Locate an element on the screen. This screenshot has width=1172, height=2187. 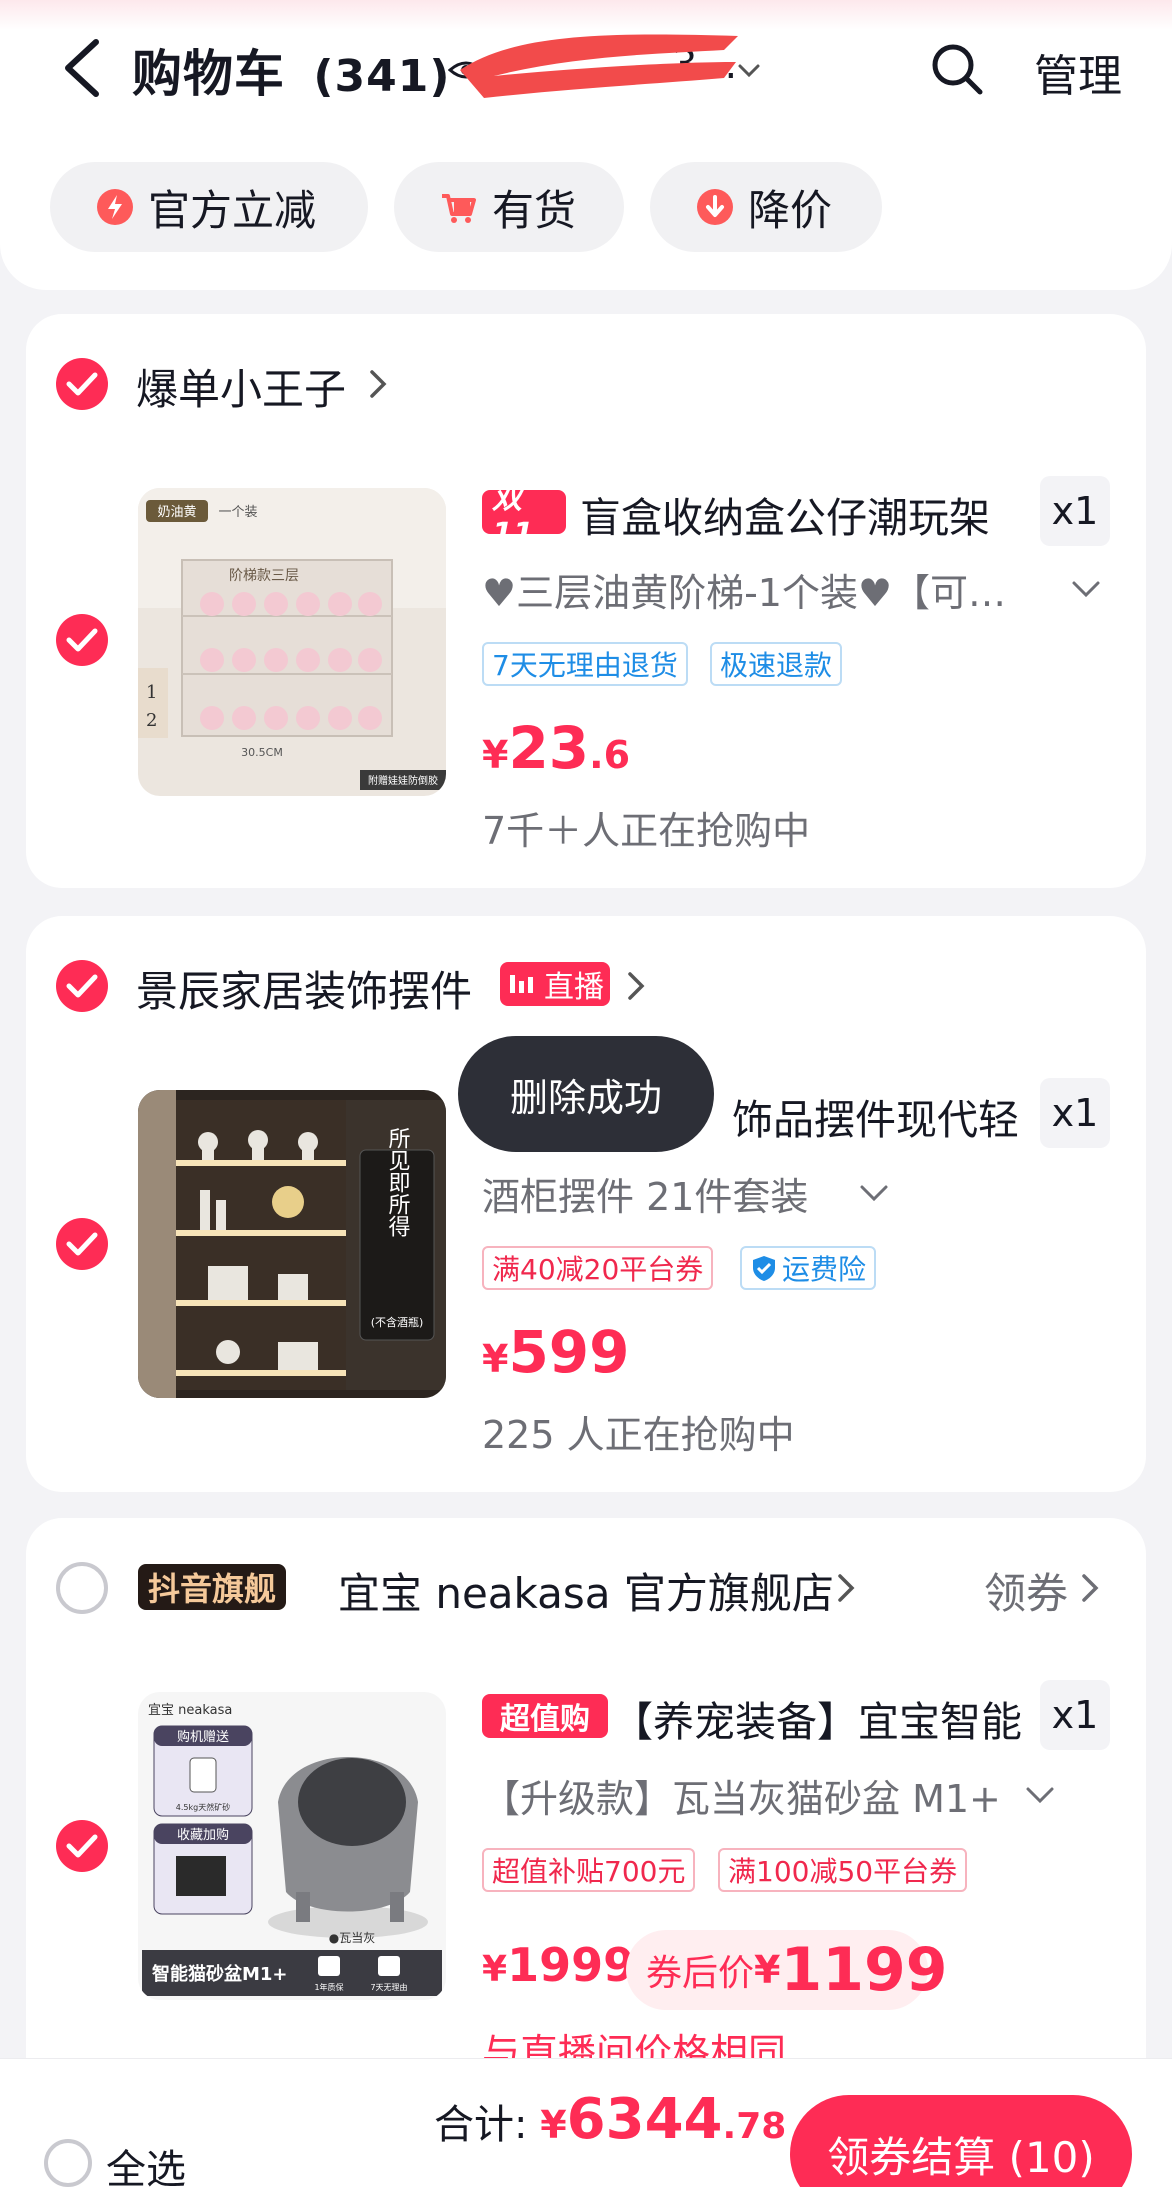
thumb-label: 2 is located at coordinates (151, 720).